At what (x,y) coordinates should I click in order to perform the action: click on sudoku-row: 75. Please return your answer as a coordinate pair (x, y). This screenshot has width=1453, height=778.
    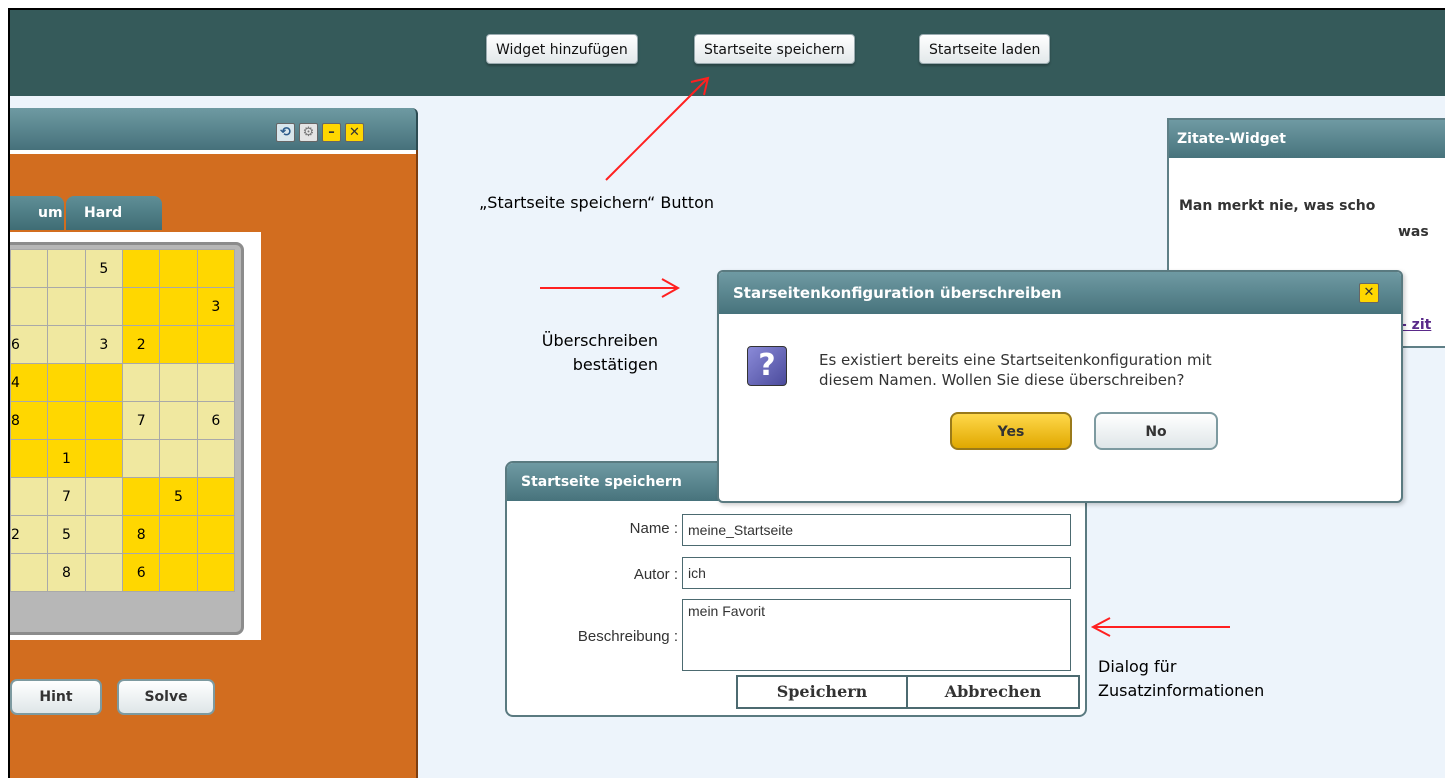
    Looking at the image, I should click on (123, 496).